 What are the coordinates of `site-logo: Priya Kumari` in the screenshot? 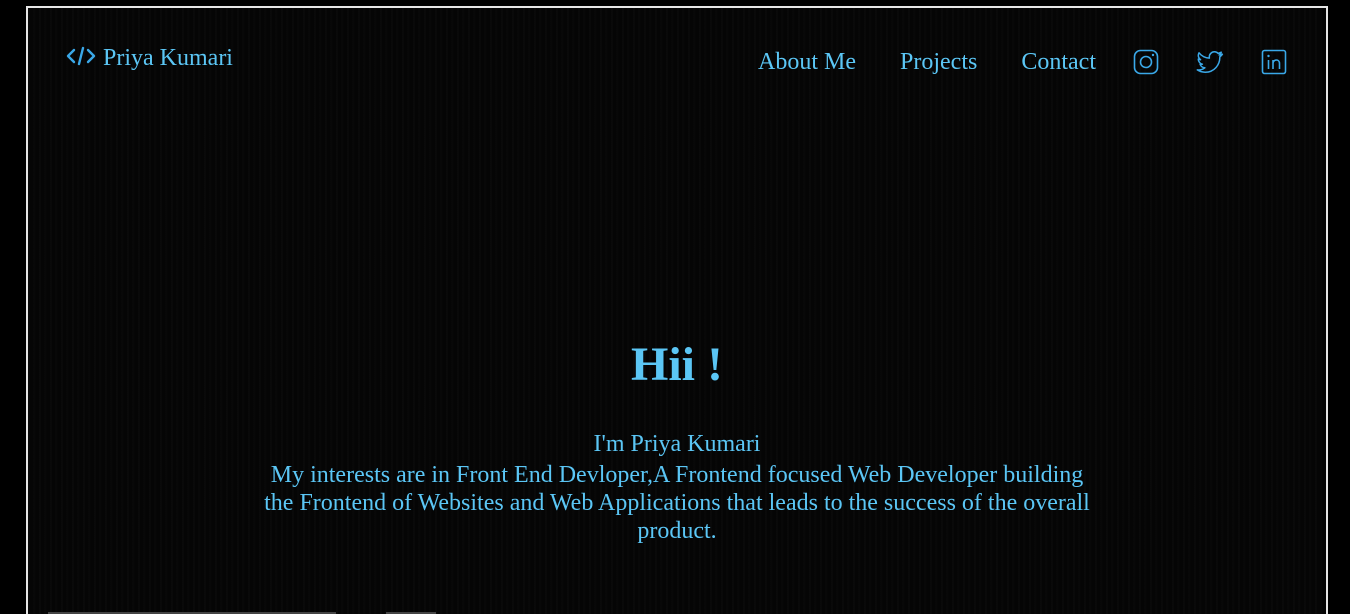 It's located at (149, 58).